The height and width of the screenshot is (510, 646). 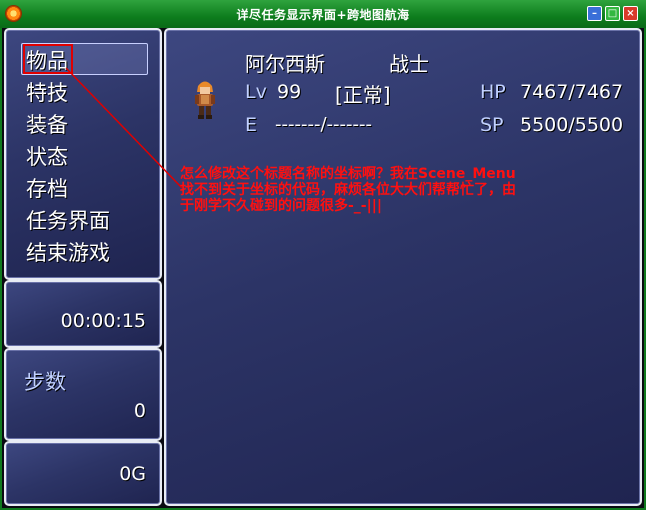 What do you see at coordinates (205, 100) in the screenshot?
I see `hero-sprite` at bounding box center [205, 100].